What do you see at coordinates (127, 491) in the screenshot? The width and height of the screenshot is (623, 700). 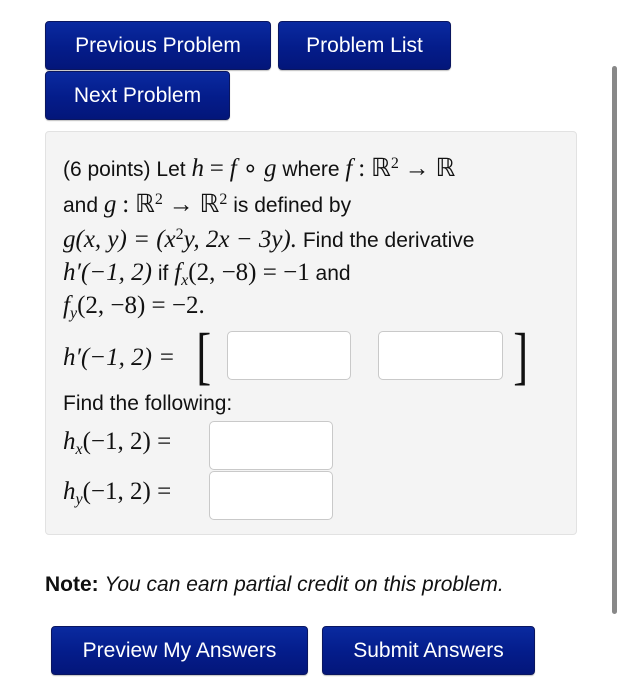 I see `math-hy-rest: (−1, 2) =` at bounding box center [127, 491].